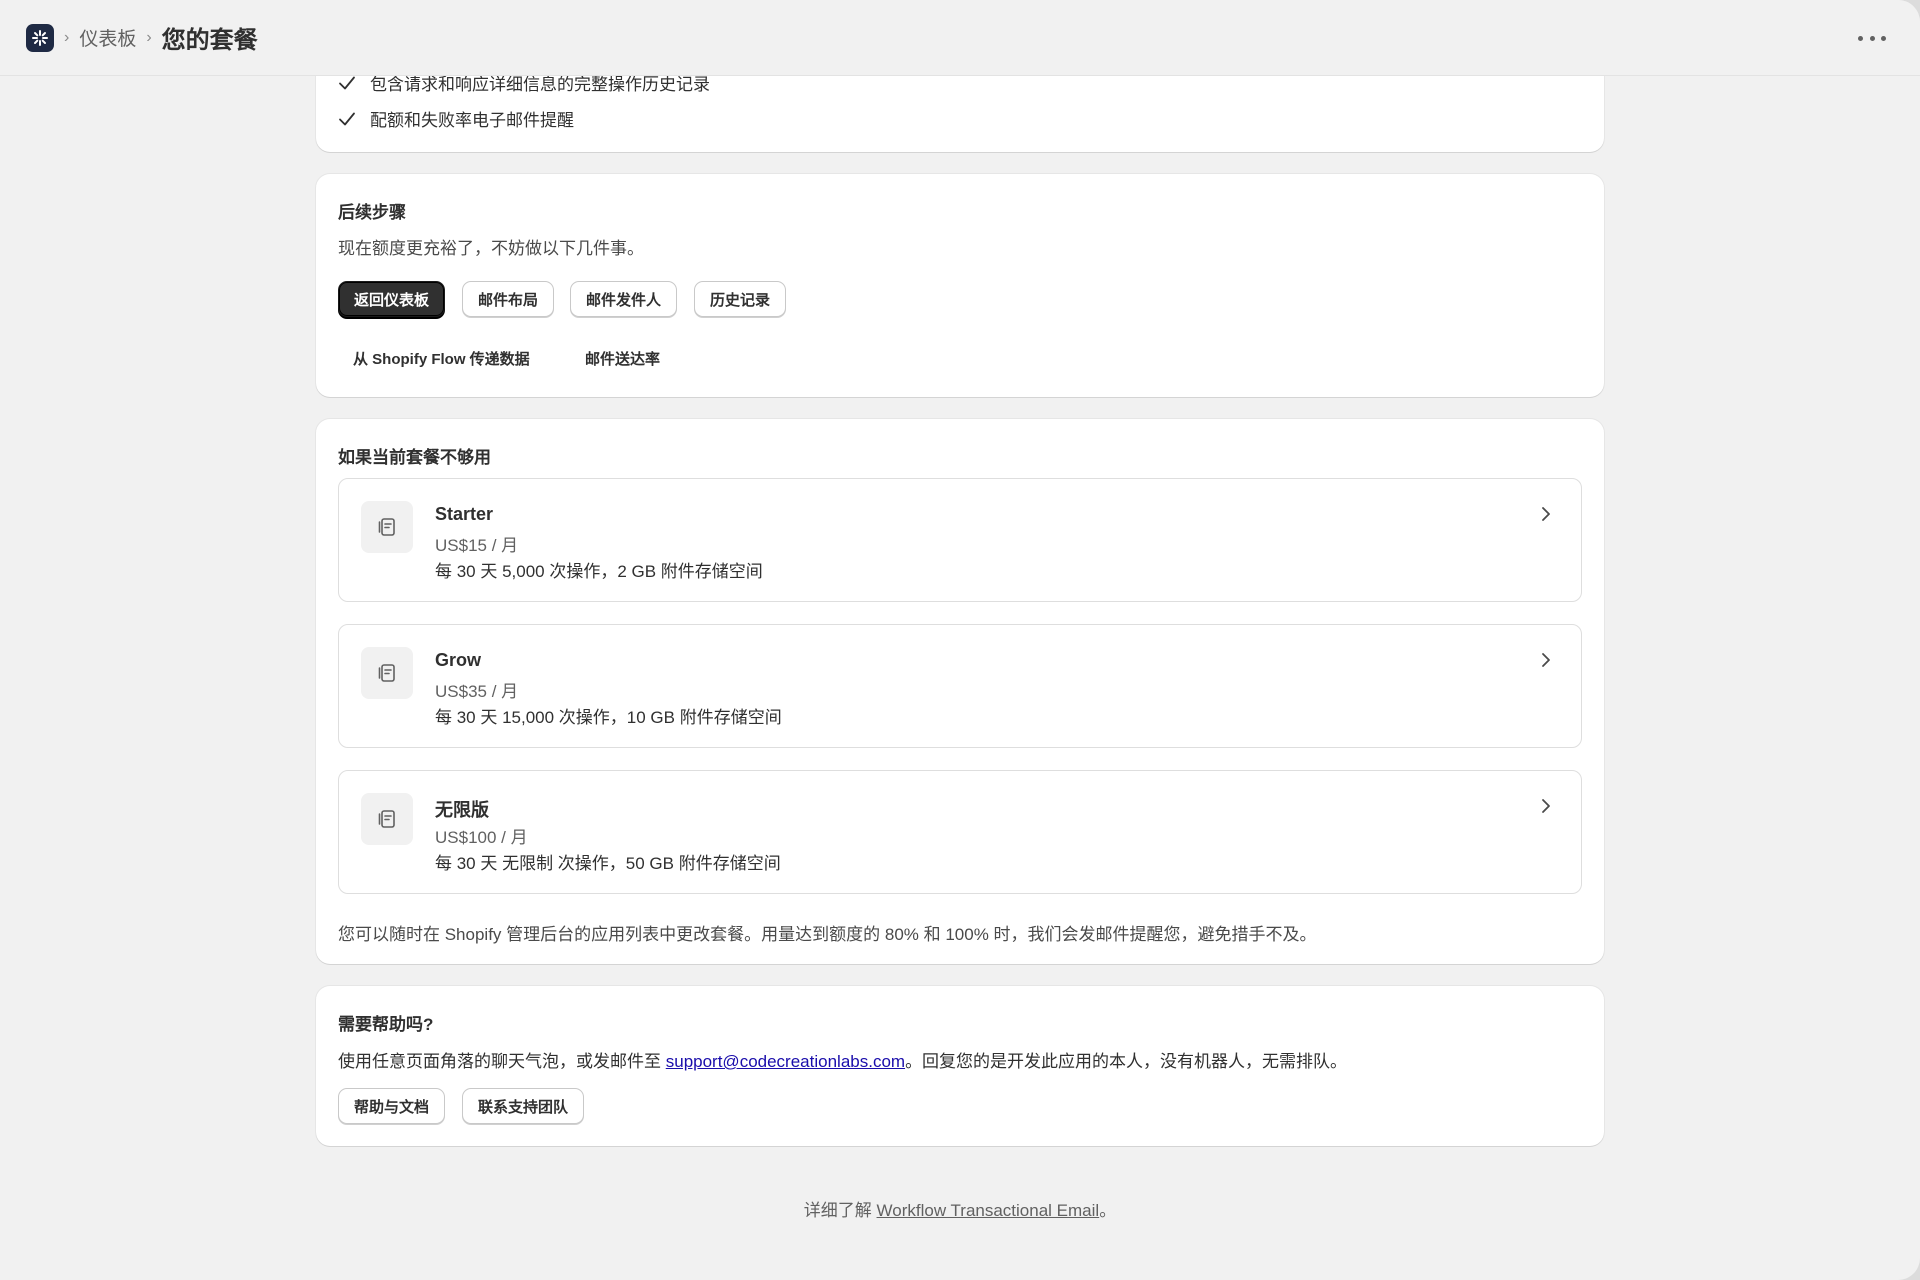 The width and height of the screenshot is (1920, 1280). What do you see at coordinates (785, 1061) in the screenshot?
I see `support-email-link: support@codecreationlabs.com` at bounding box center [785, 1061].